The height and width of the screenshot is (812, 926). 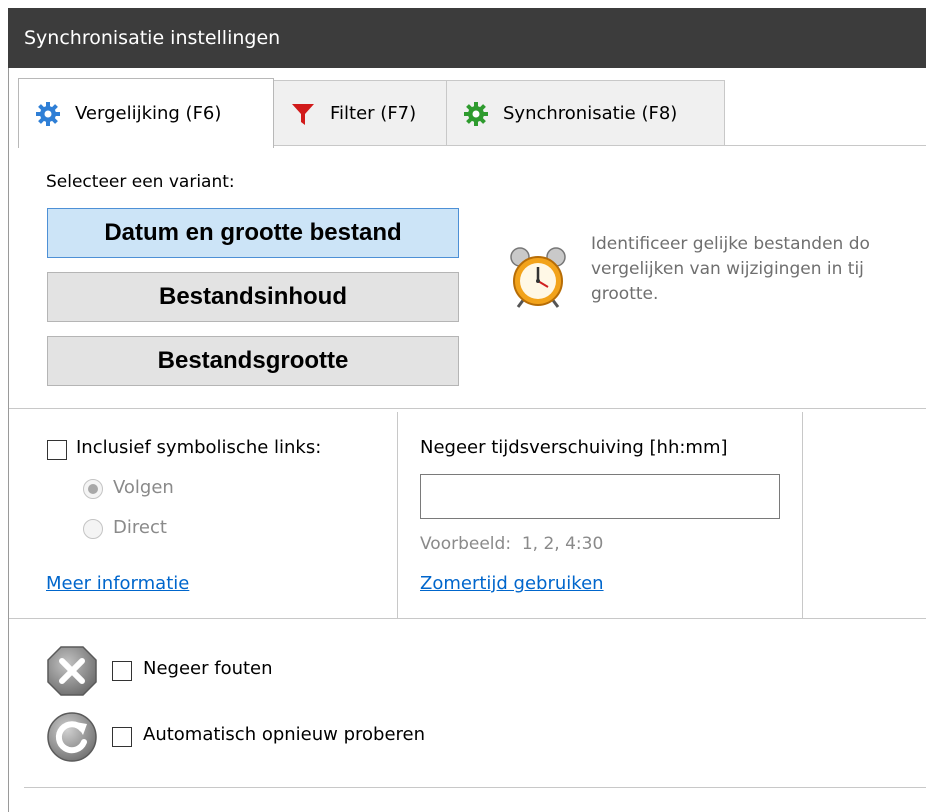 What do you see at coordinates (373, 113) in the screenshot?
I see `tab-label: Filter (F7)` at bounding box center [373, 113].